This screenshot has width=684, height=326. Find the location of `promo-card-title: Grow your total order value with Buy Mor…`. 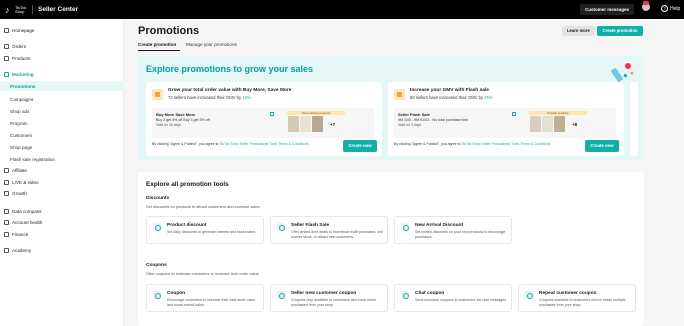

promo-card-title: Grow your total order value with Buy Mor… is located at coordinates (230, 90).